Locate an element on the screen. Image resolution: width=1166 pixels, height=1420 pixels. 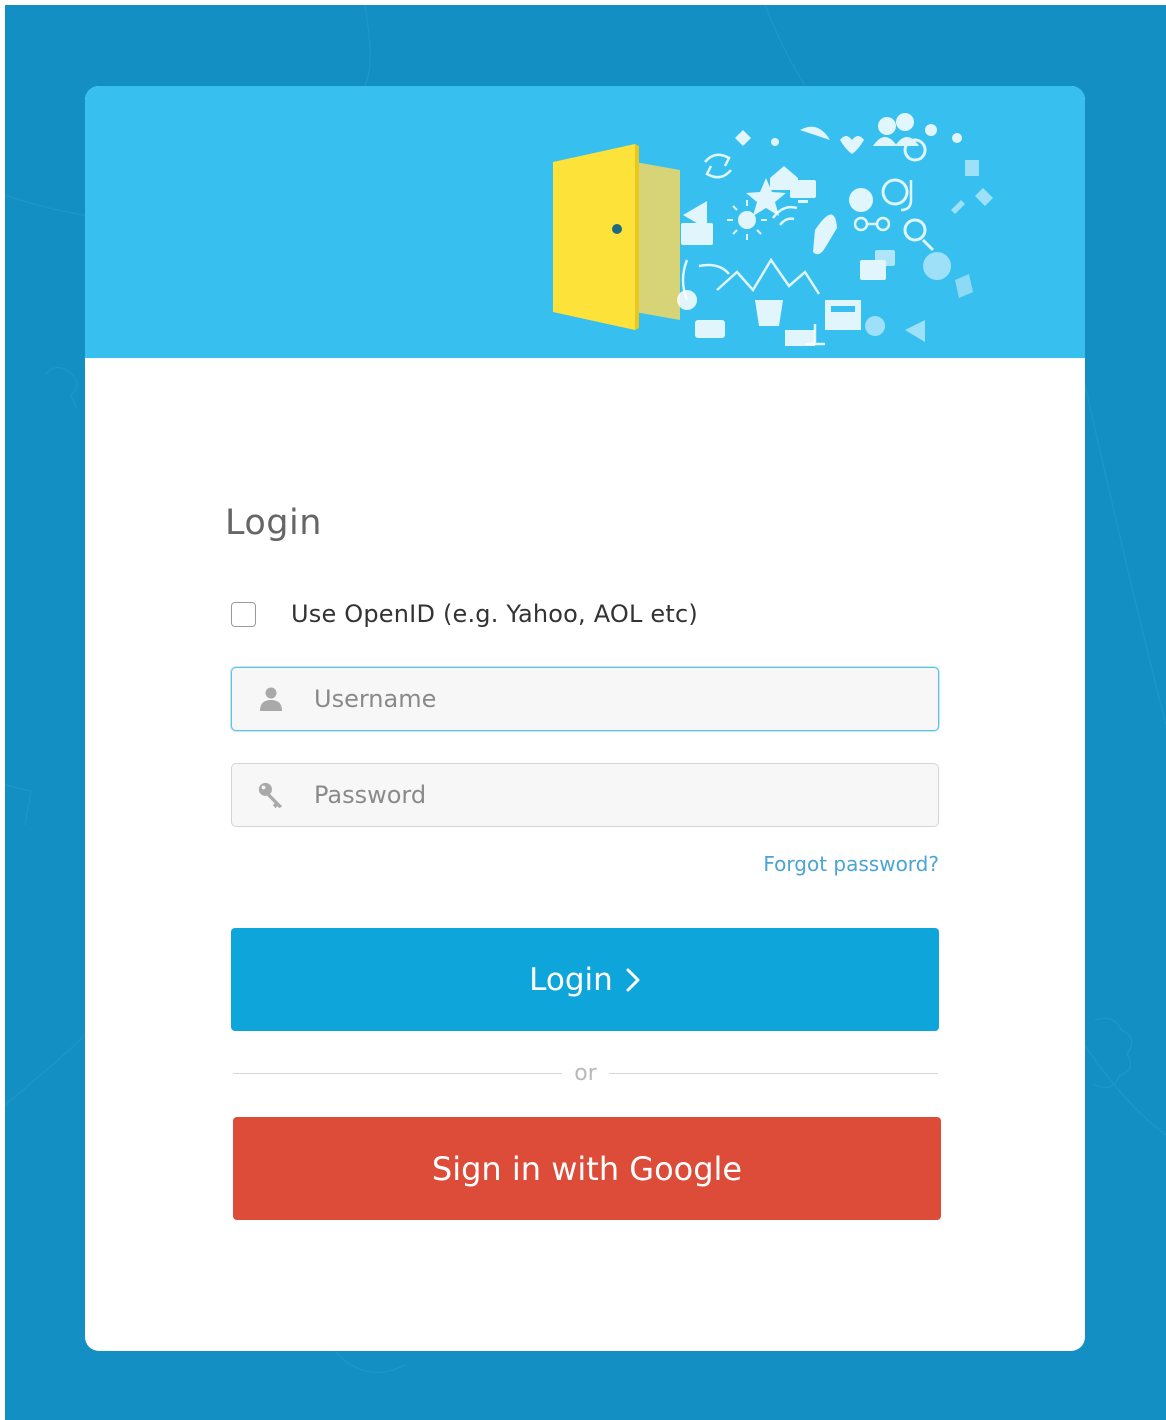
password-field is located at coordinates (585, 795).